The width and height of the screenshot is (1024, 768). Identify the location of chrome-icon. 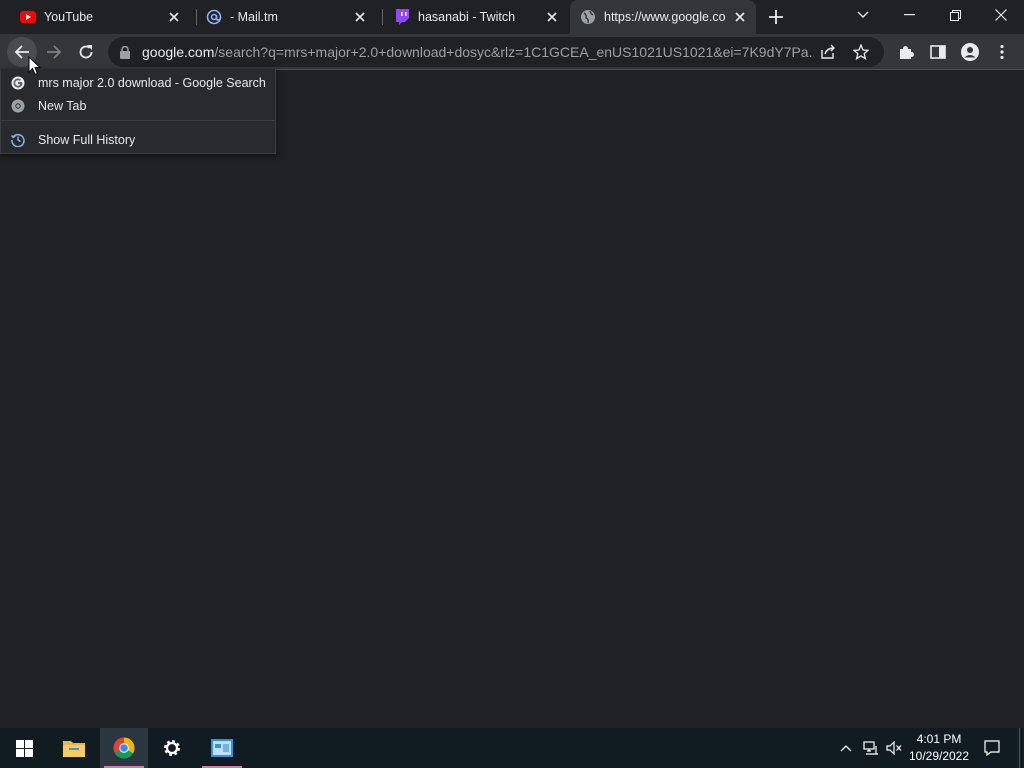
(18, 106).